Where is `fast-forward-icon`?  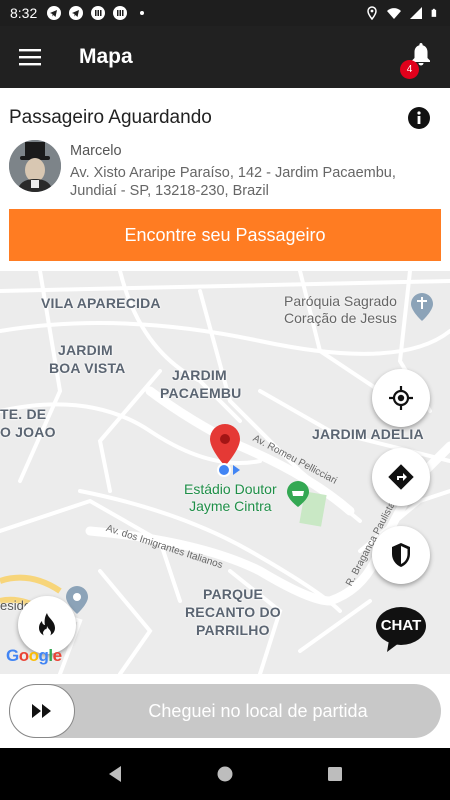
fast-forward-icon is located at coordinates (41, 711).